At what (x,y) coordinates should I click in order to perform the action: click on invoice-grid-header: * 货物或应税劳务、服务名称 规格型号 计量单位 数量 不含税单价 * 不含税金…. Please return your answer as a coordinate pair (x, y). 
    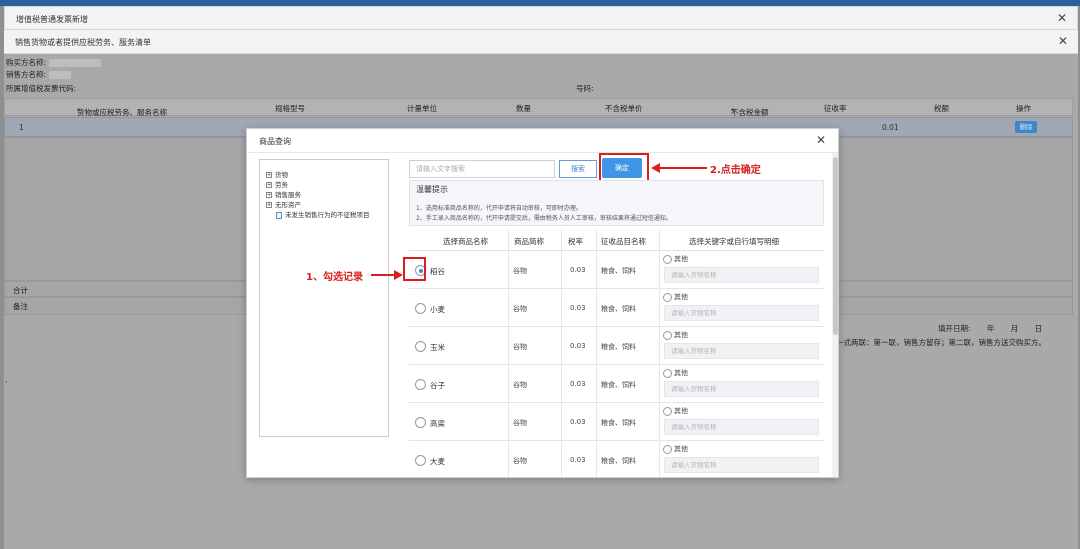
    Looking at the image, I should click on (538, 107).